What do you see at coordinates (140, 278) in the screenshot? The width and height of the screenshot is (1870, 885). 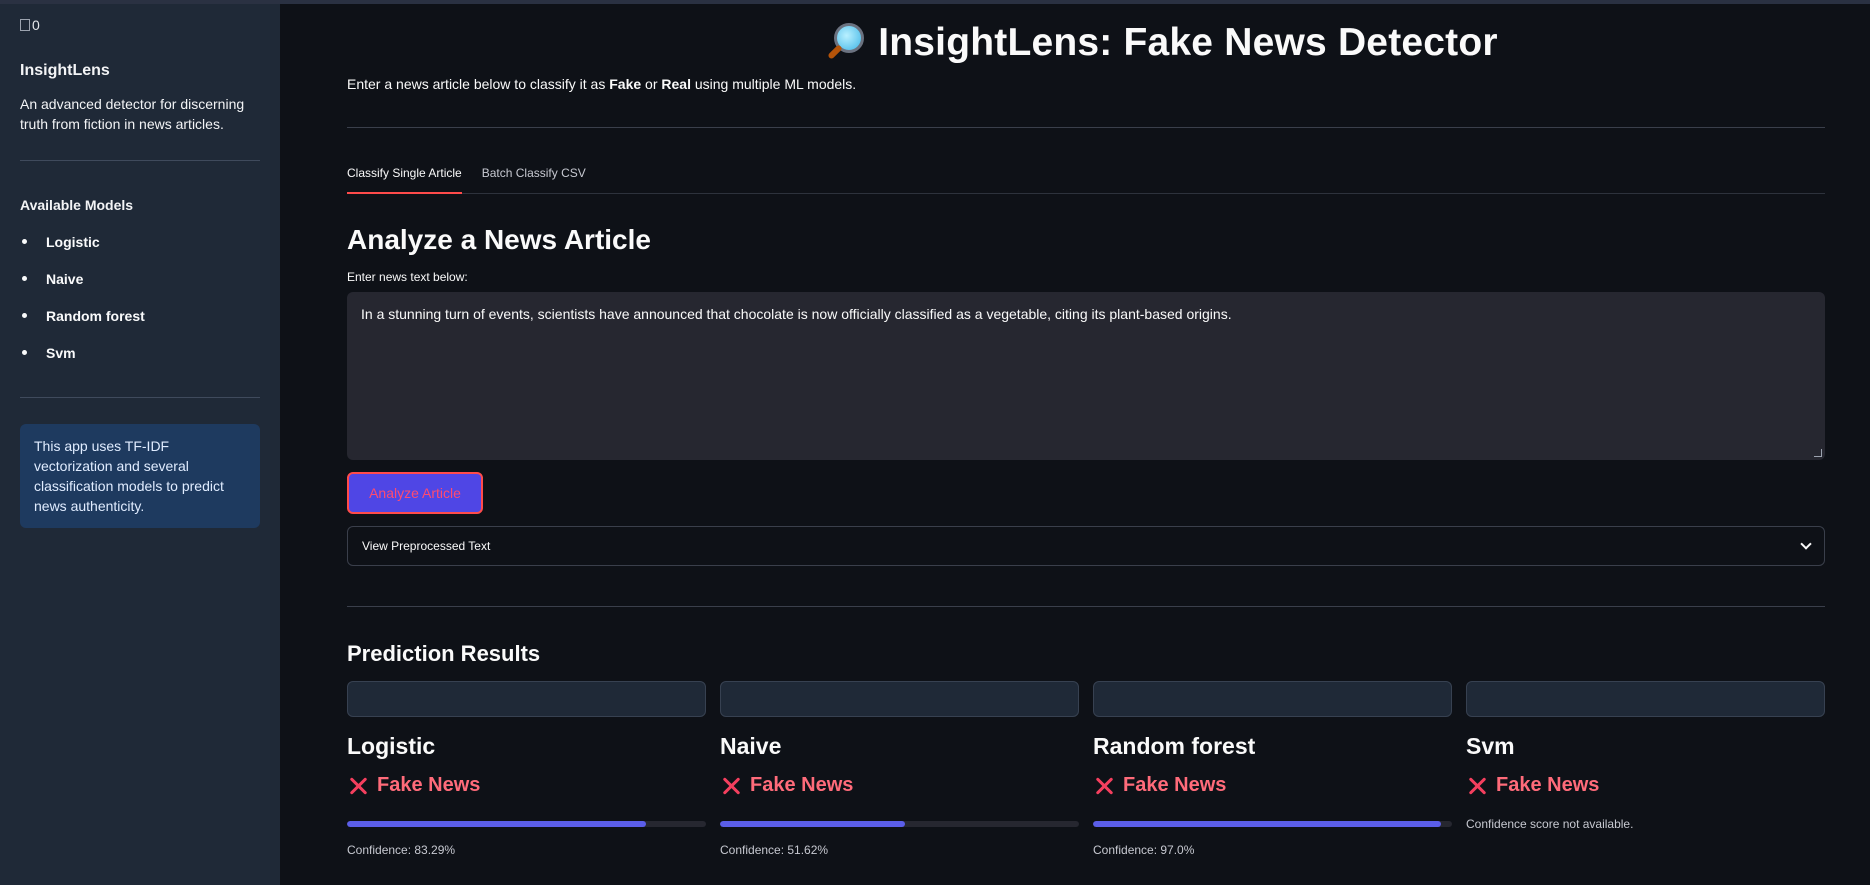 I see `list-item: Naive` at bounding box center [140, 278].